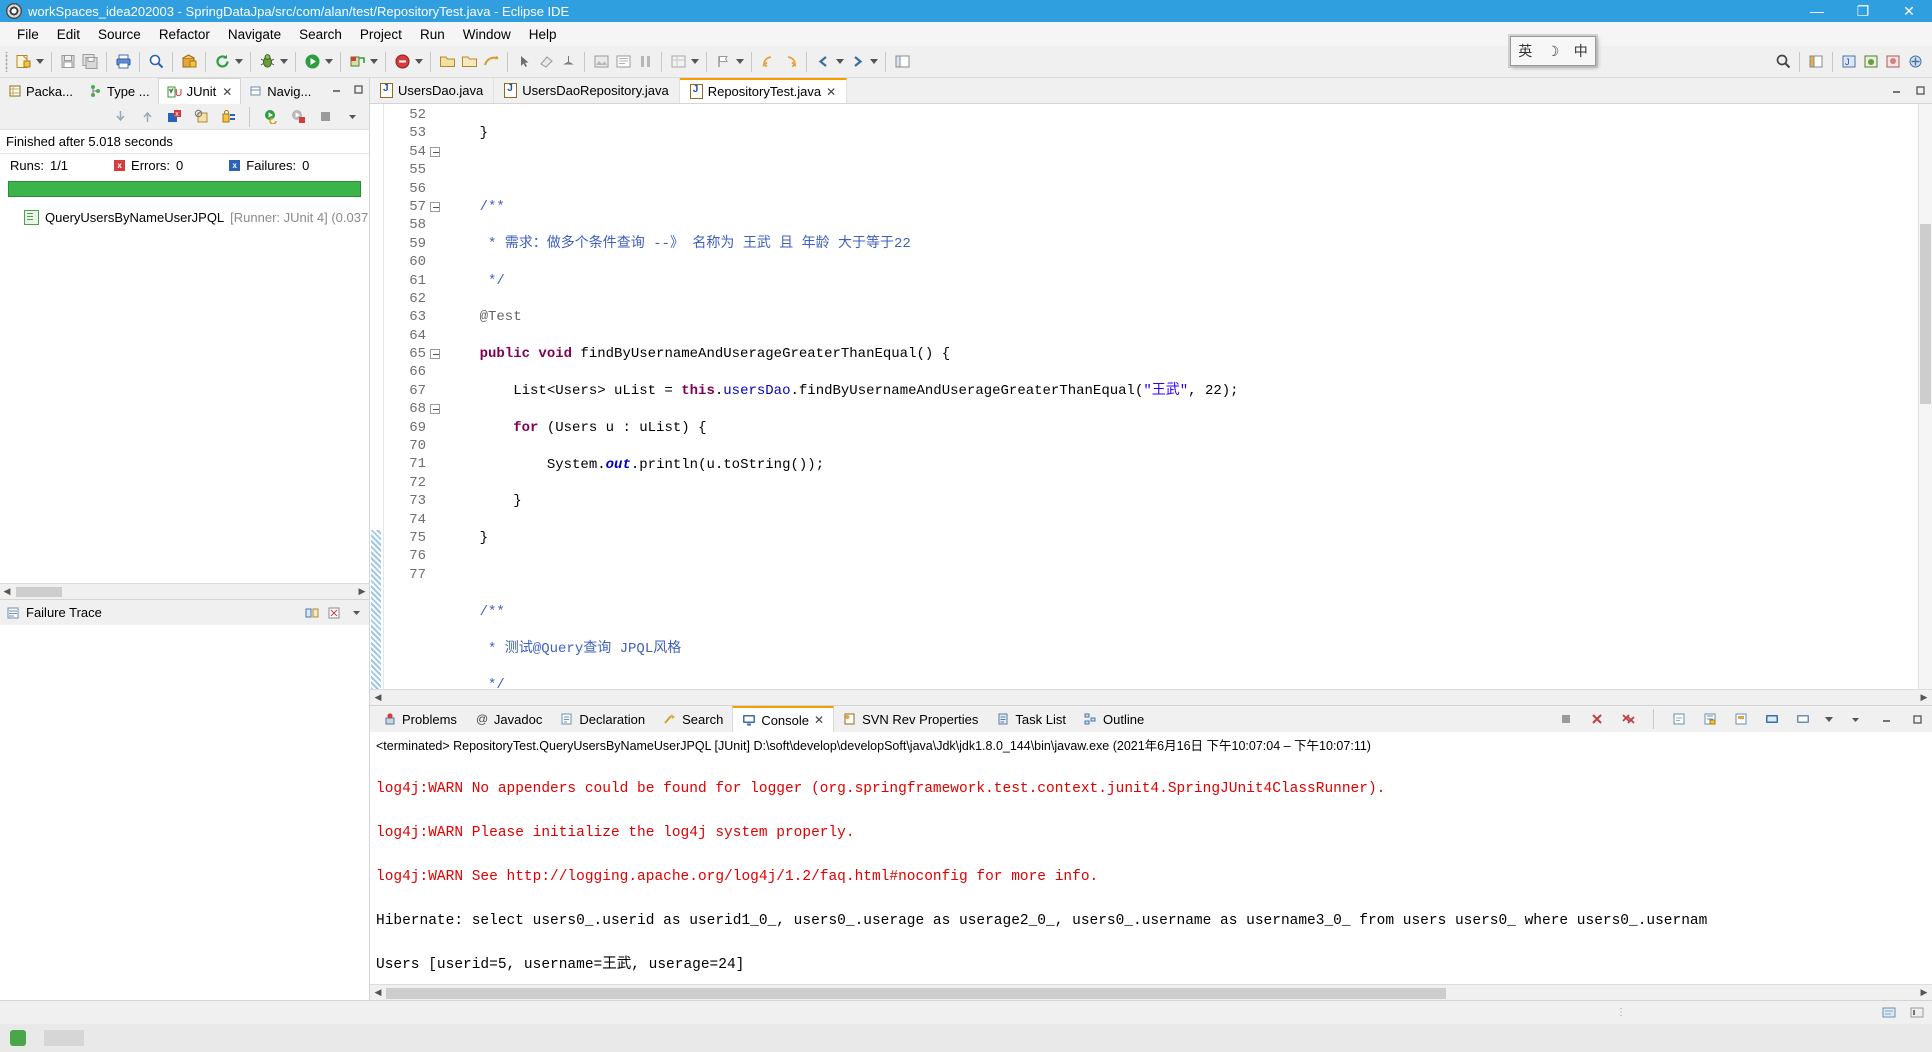  What do you see at coordinates (40, 62) in the screenshot?
I see `new-dropdown-icon` at bounding box center [40, 62].